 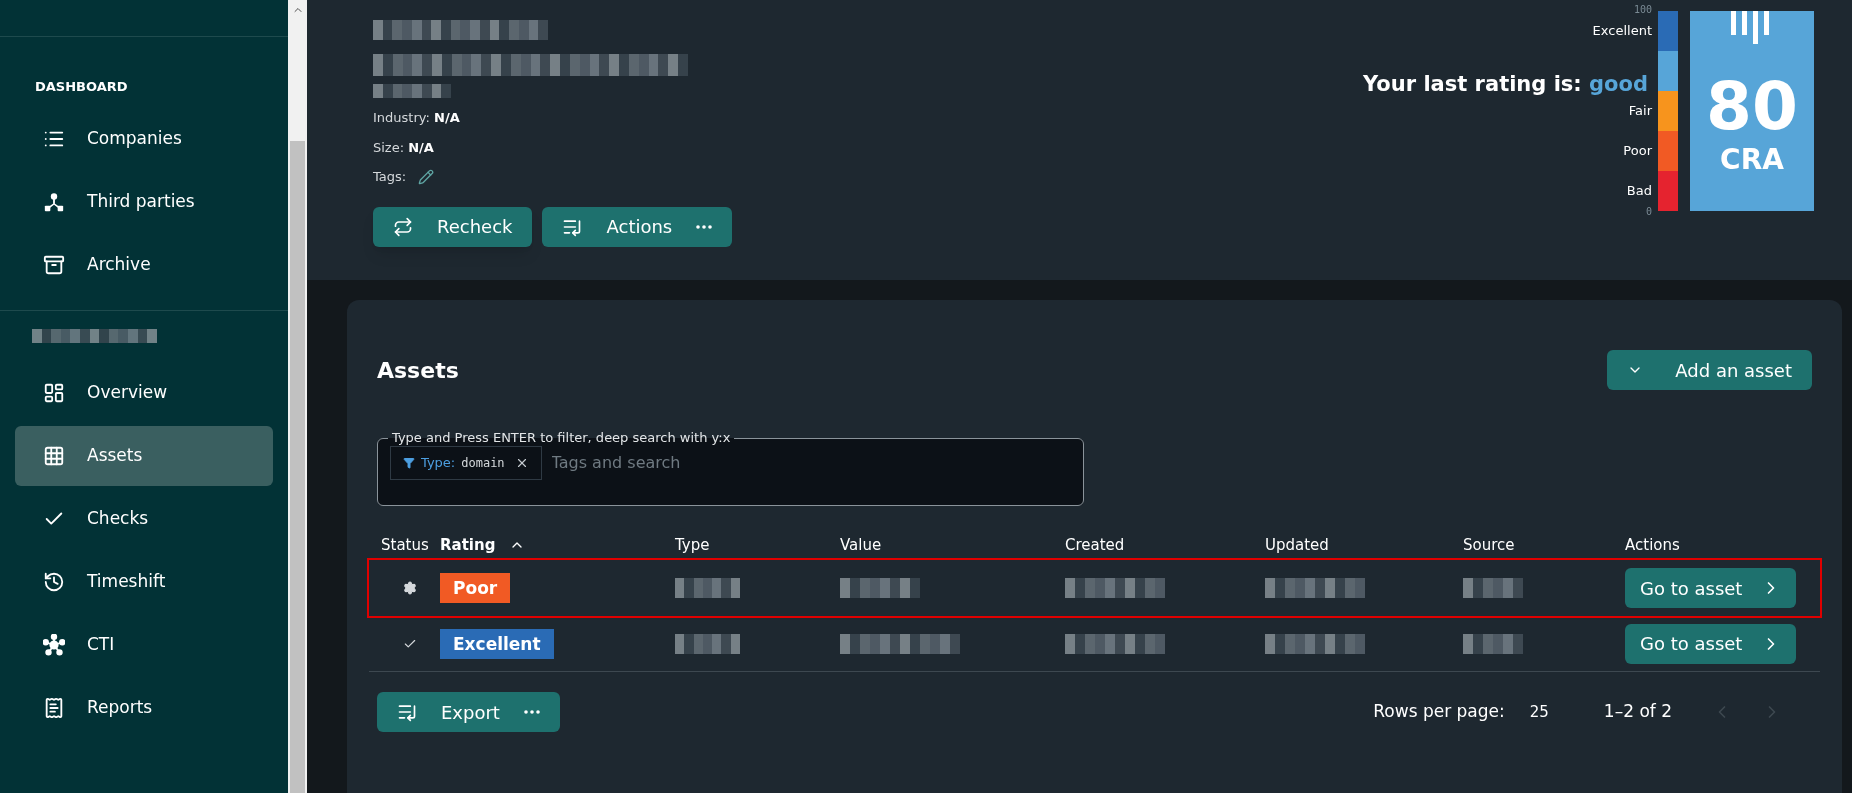 I want to click on rating-badge: Poor, so click(x=475, y=588).